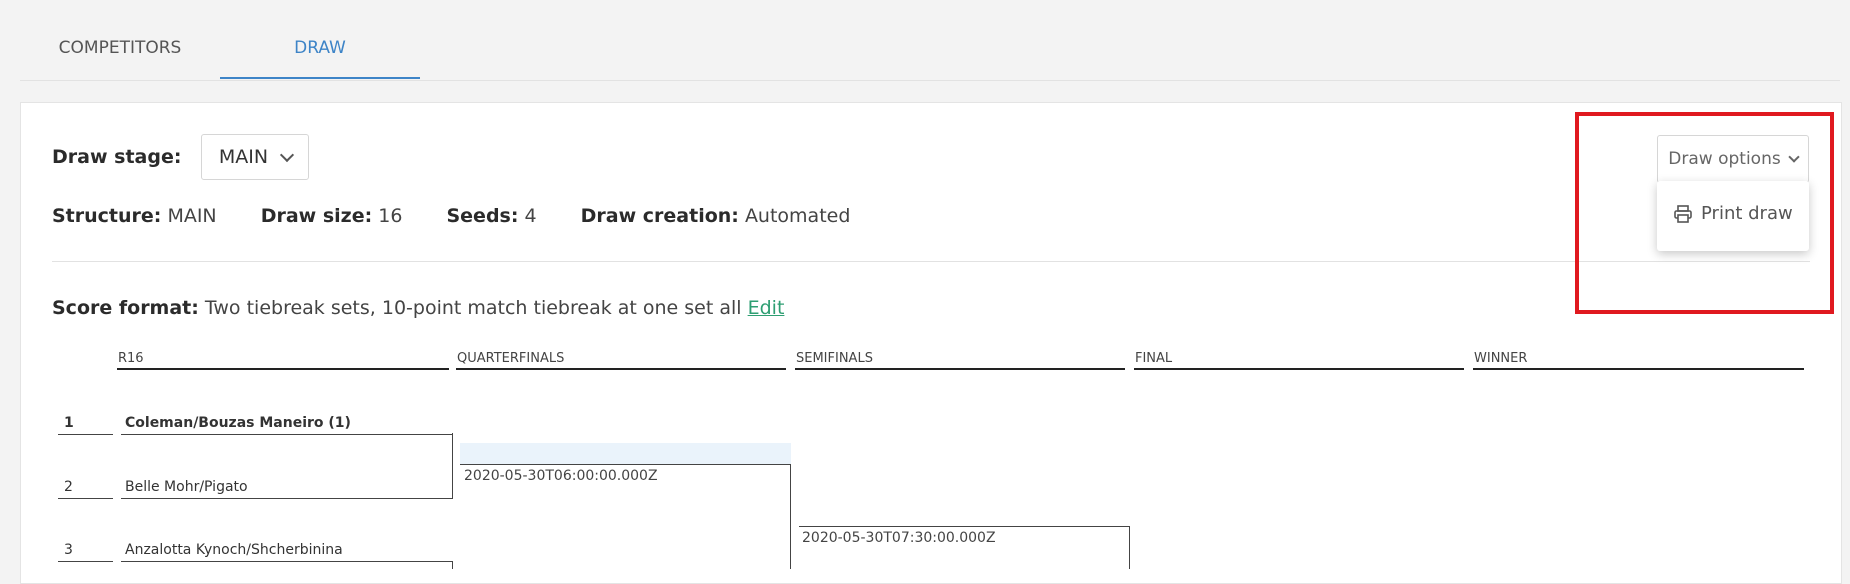 The width and height of the screenshot is (1850, 584). I want to click on draw-creation-value: Automated, so click(797, 216).